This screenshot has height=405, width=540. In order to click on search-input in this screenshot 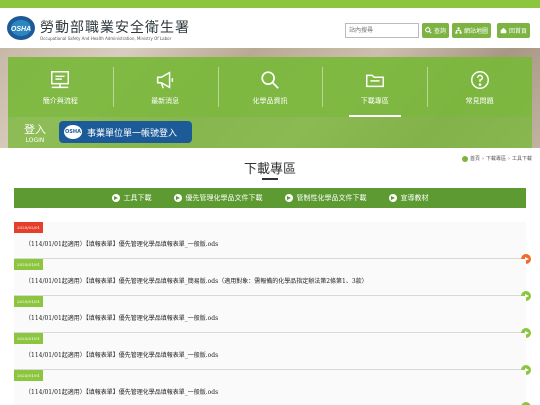, I will do `click(382, 30)`.